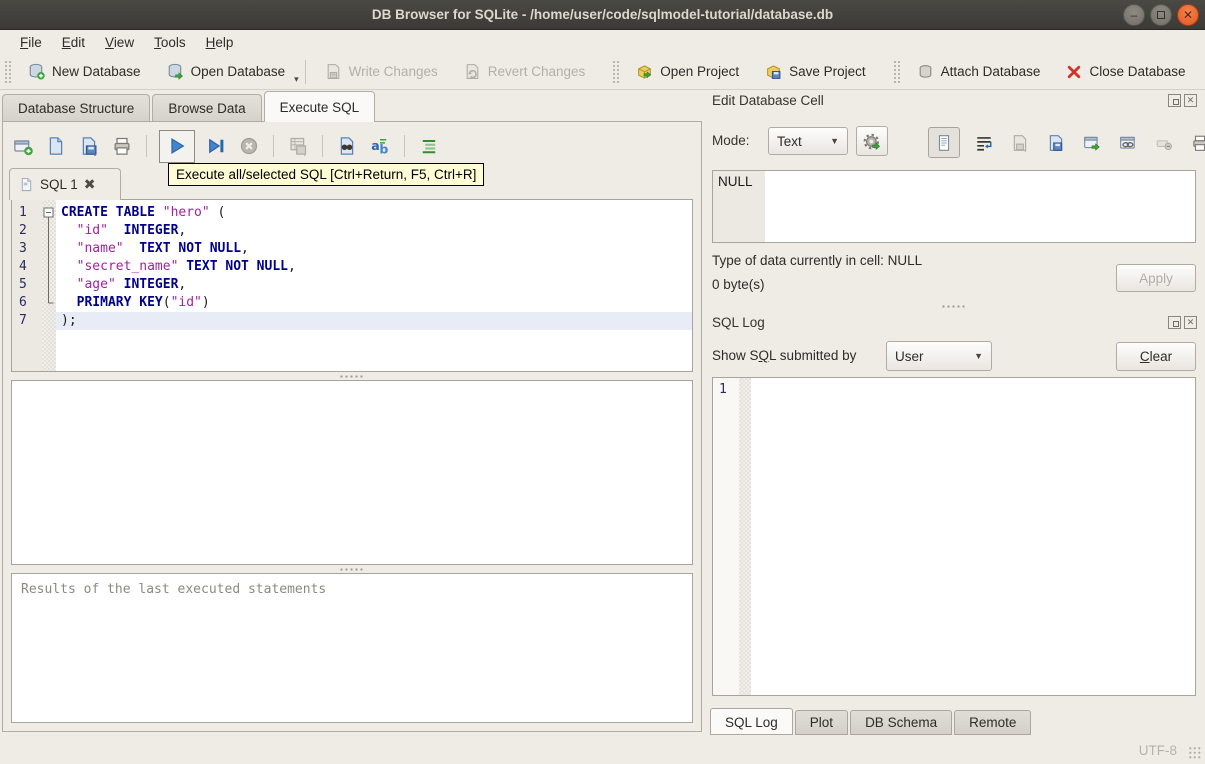  Describe the element at coordinates (26, 184) in the screenshot. I see `sql-file-icon` at that location.